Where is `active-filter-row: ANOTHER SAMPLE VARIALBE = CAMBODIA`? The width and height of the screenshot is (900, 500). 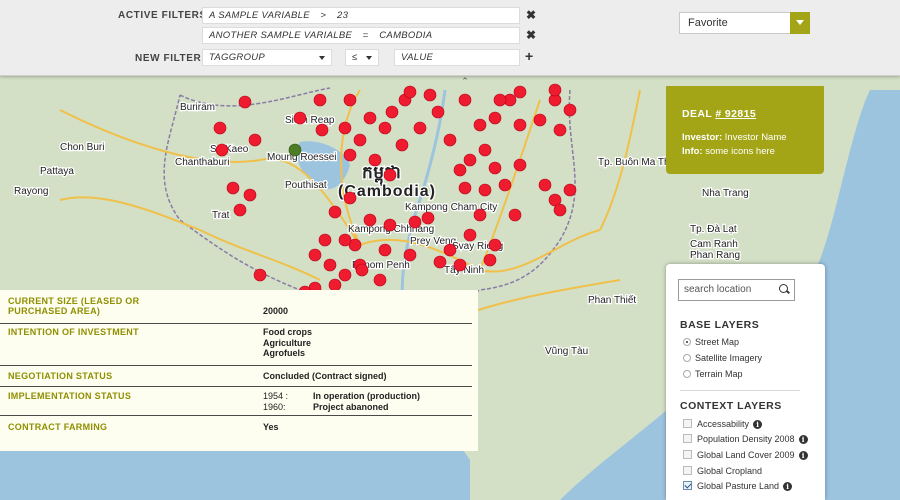
active-filter-row: ANOTHER SAMPLE VARIALBE = CAMBODIA is located at coordinates (361, 35).